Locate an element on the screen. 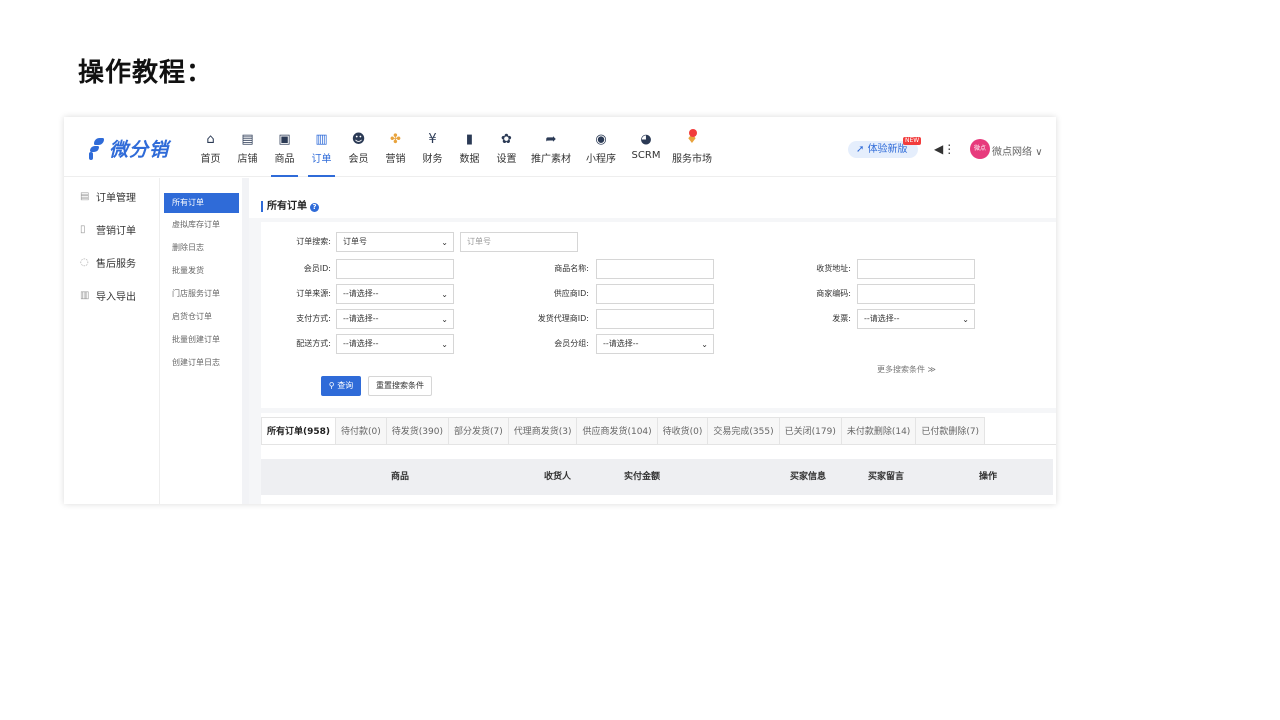  help-icon: ? is located at coordinates (314, 207).